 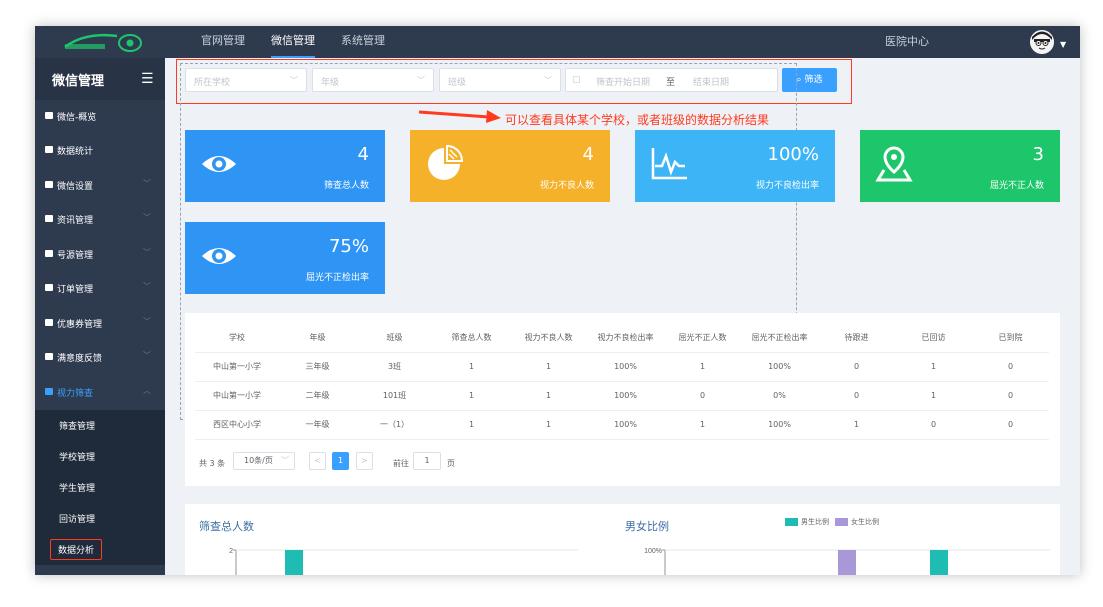 What do you see at coordinates (264, 461) in the screenshot?
I see `page-size-select: 10条/页 ﹀` at bounding box center [264, 461].